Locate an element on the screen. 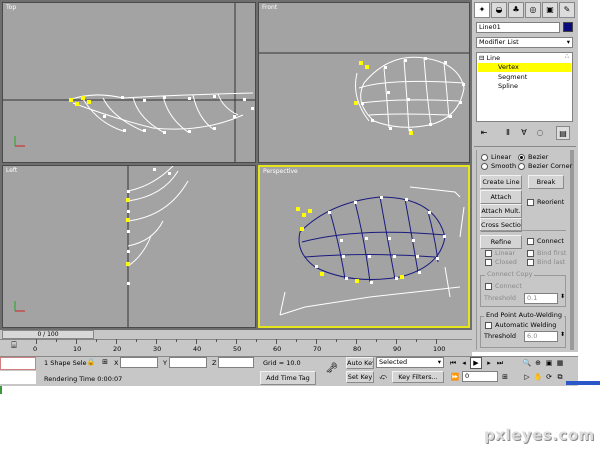 This screenshot has height=450, width=600. object-color-swatch is located at coordinates (568, 27).